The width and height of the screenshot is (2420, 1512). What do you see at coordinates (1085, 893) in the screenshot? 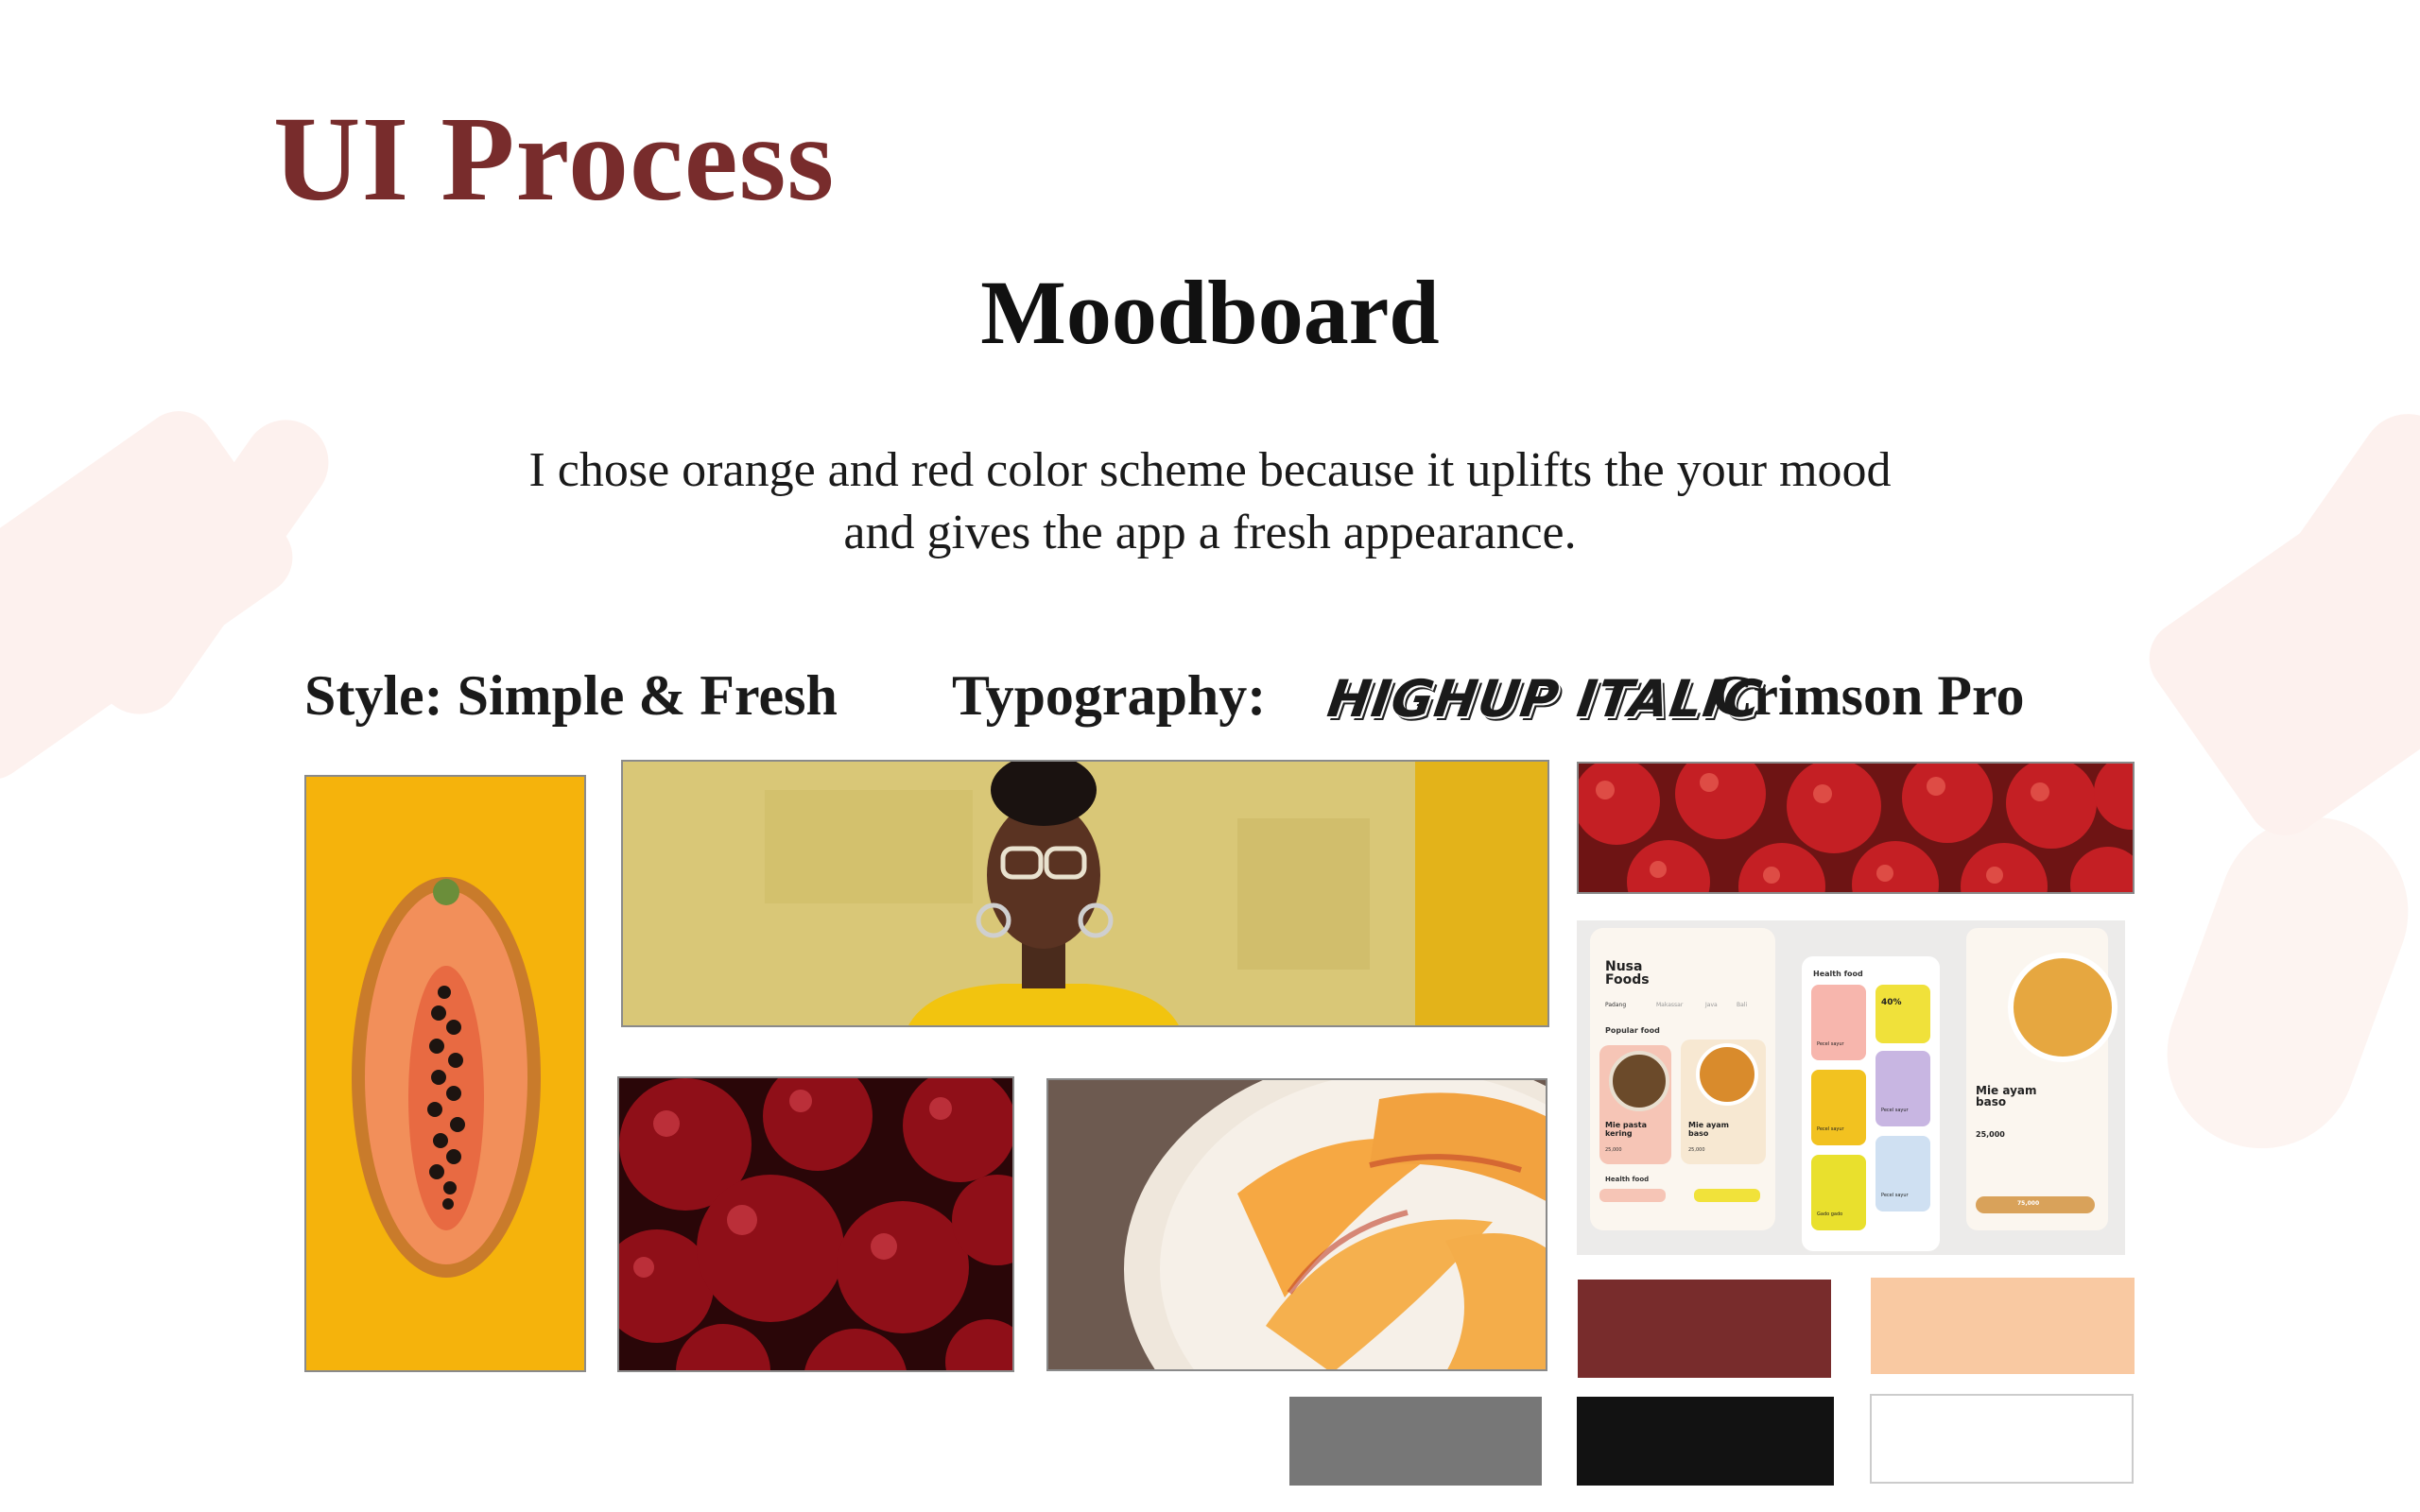
I see `woman-yellow-wall-photo` at bounding box center [1085, 893].